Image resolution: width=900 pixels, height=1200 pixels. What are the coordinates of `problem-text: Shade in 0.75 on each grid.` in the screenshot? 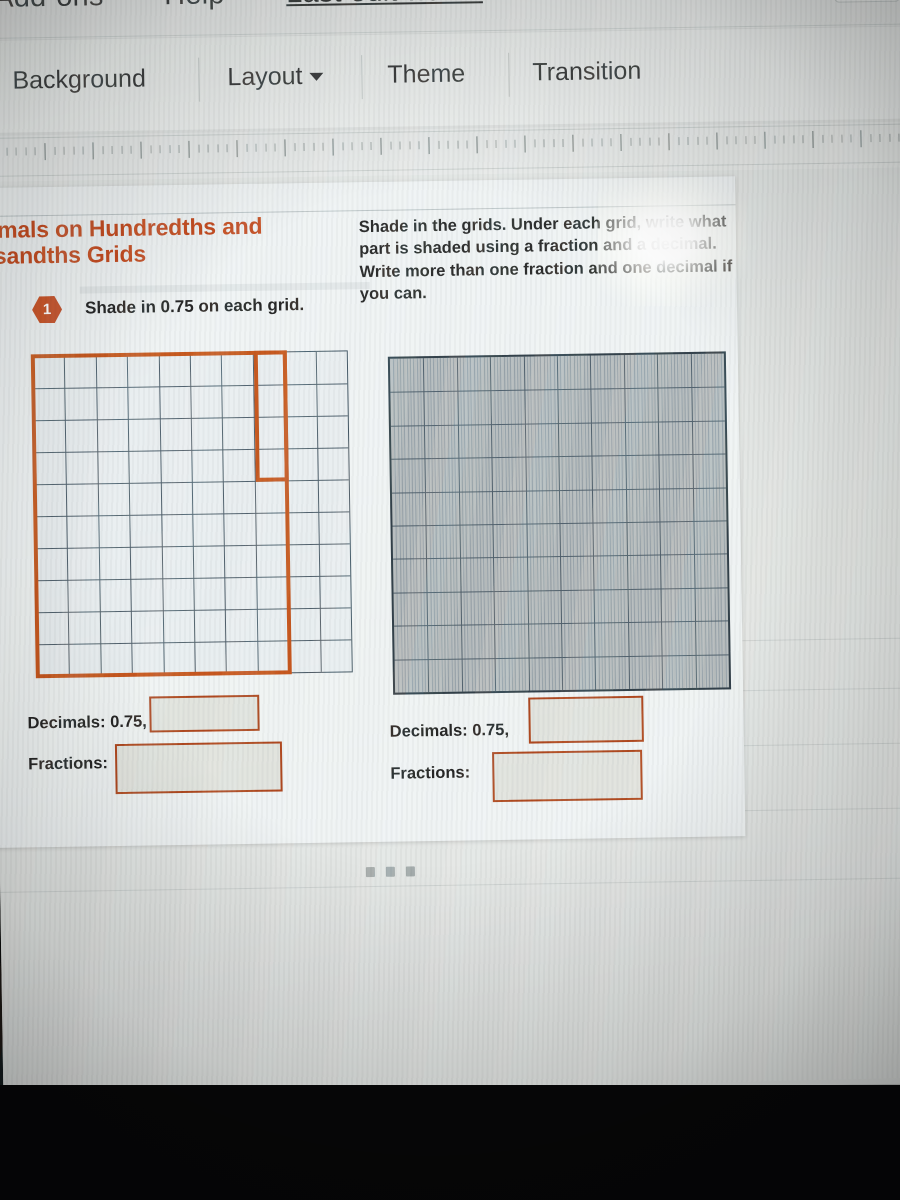 It's located at (194, 306).